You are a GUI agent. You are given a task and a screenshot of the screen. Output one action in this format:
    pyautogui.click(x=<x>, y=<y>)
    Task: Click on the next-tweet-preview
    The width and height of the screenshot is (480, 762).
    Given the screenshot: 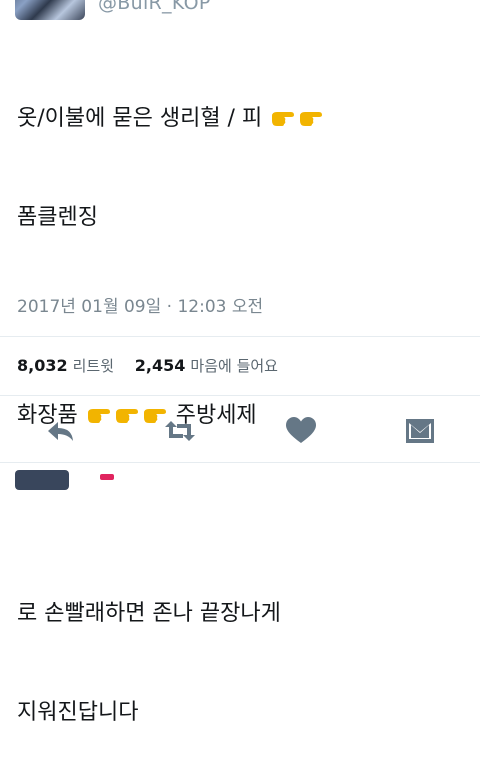 What is the action you would take?
    pyautogui.click(x=240, y=478)
    